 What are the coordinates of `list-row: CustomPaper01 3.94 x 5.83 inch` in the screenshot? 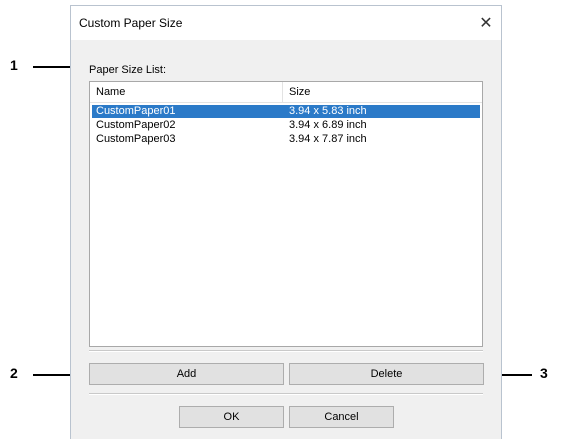 It's located at (286, 111).